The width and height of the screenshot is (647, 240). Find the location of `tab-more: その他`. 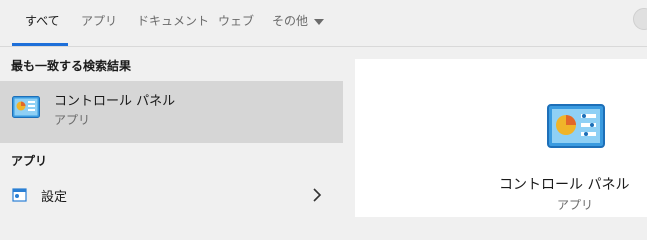

tab-more: その他 is located at coordinates (298, 23).